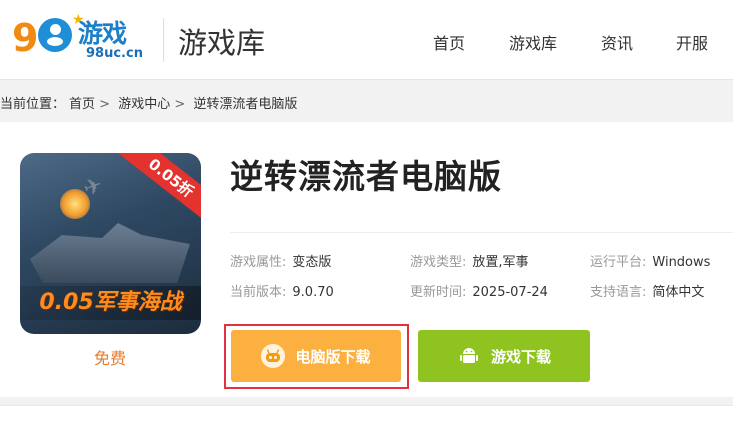 The height and width of the screenshot is (441, 733). I want to click on meta-language: 支持语言: 简体中文, so click(647, 290).